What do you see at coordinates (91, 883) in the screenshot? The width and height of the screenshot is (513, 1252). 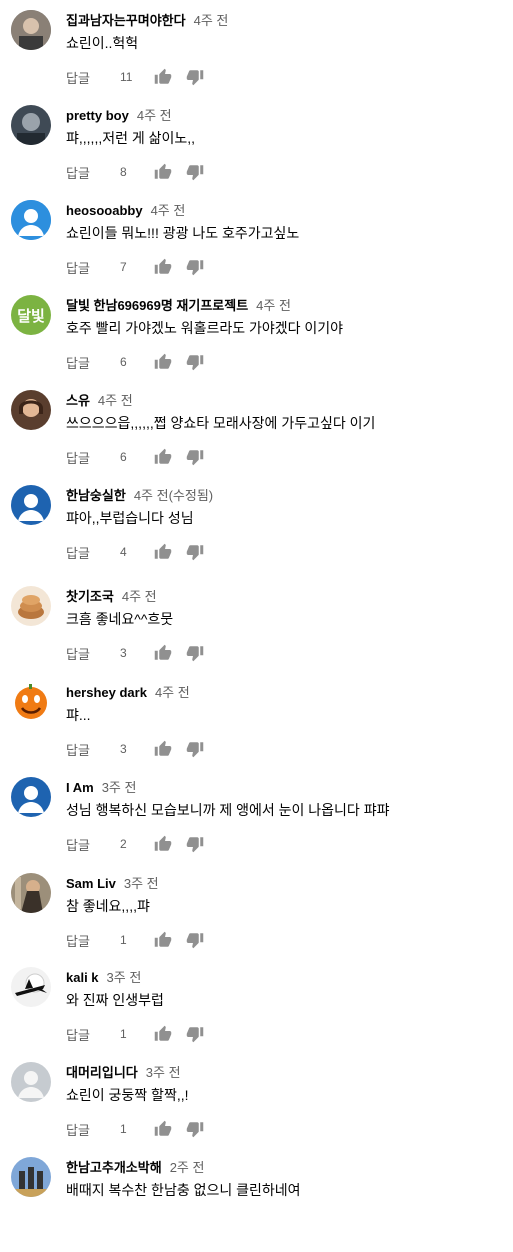 I see `author-name: Sam Liv` at bounding box center [91, 883].